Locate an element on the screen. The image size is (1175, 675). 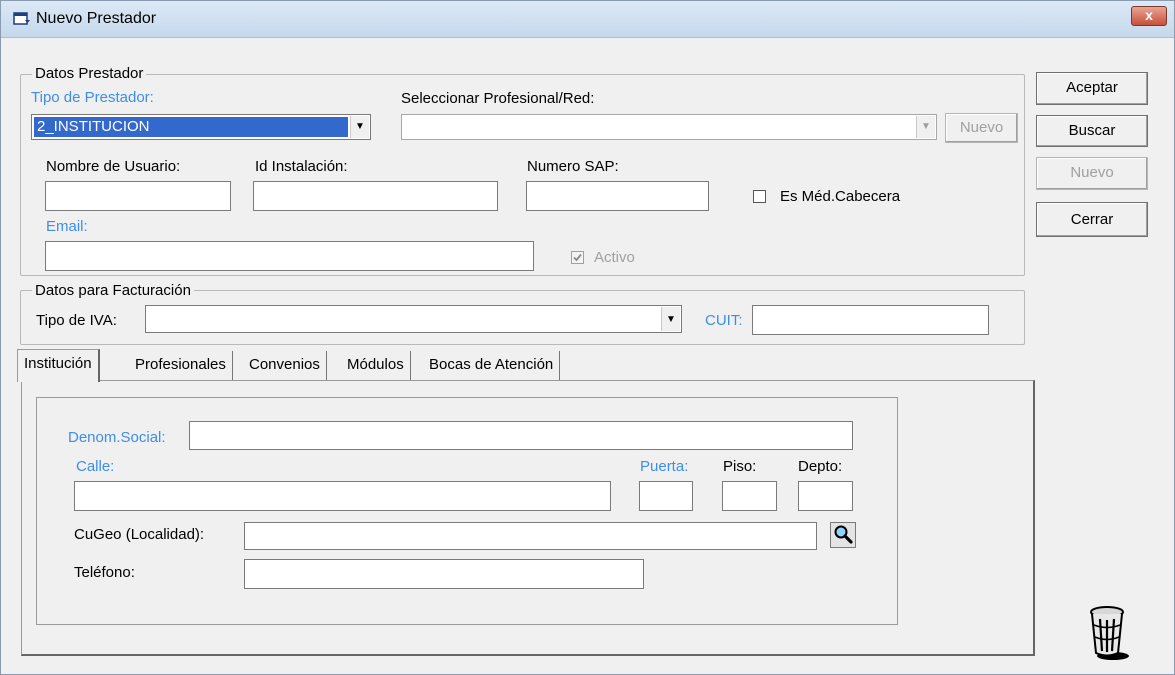
cuit-label: CUIT: is located at coordinates (724, 320).